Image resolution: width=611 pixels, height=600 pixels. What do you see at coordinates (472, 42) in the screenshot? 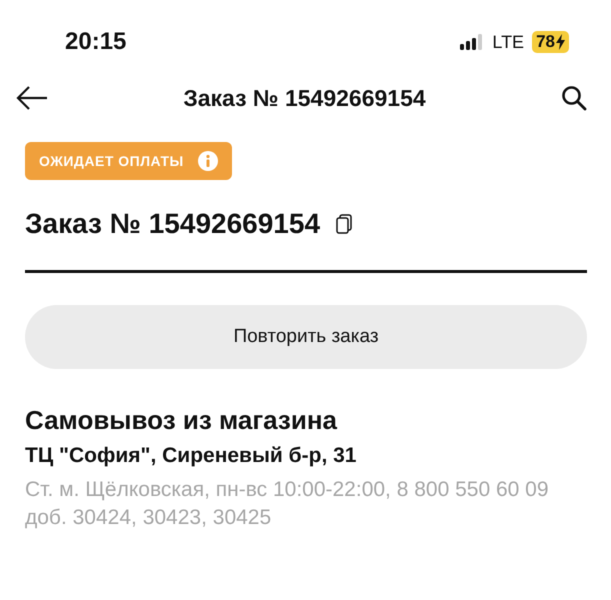
I see `signal-icon` at bounding box center [472, 42].